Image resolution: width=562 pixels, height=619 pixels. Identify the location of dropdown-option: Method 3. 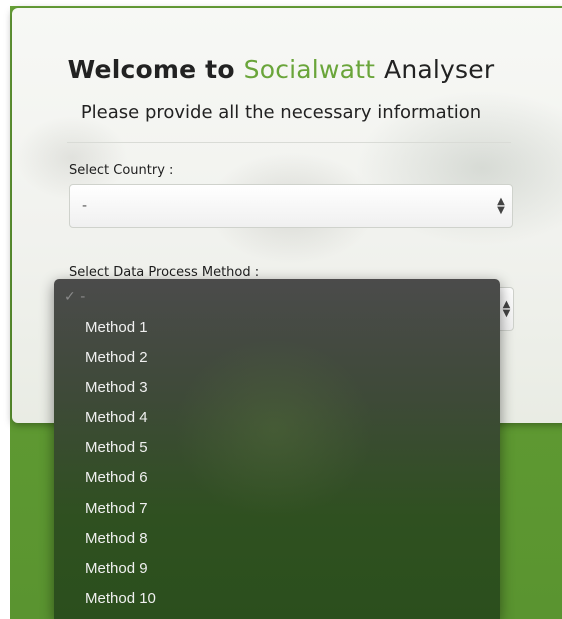
(116, 387).